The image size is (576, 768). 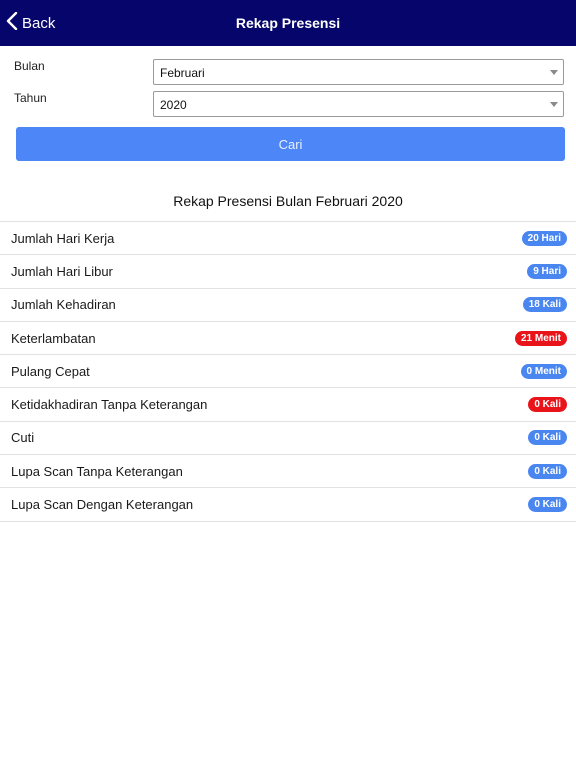 I want to click on item-label: Cuti, so click(x=23, y=438).